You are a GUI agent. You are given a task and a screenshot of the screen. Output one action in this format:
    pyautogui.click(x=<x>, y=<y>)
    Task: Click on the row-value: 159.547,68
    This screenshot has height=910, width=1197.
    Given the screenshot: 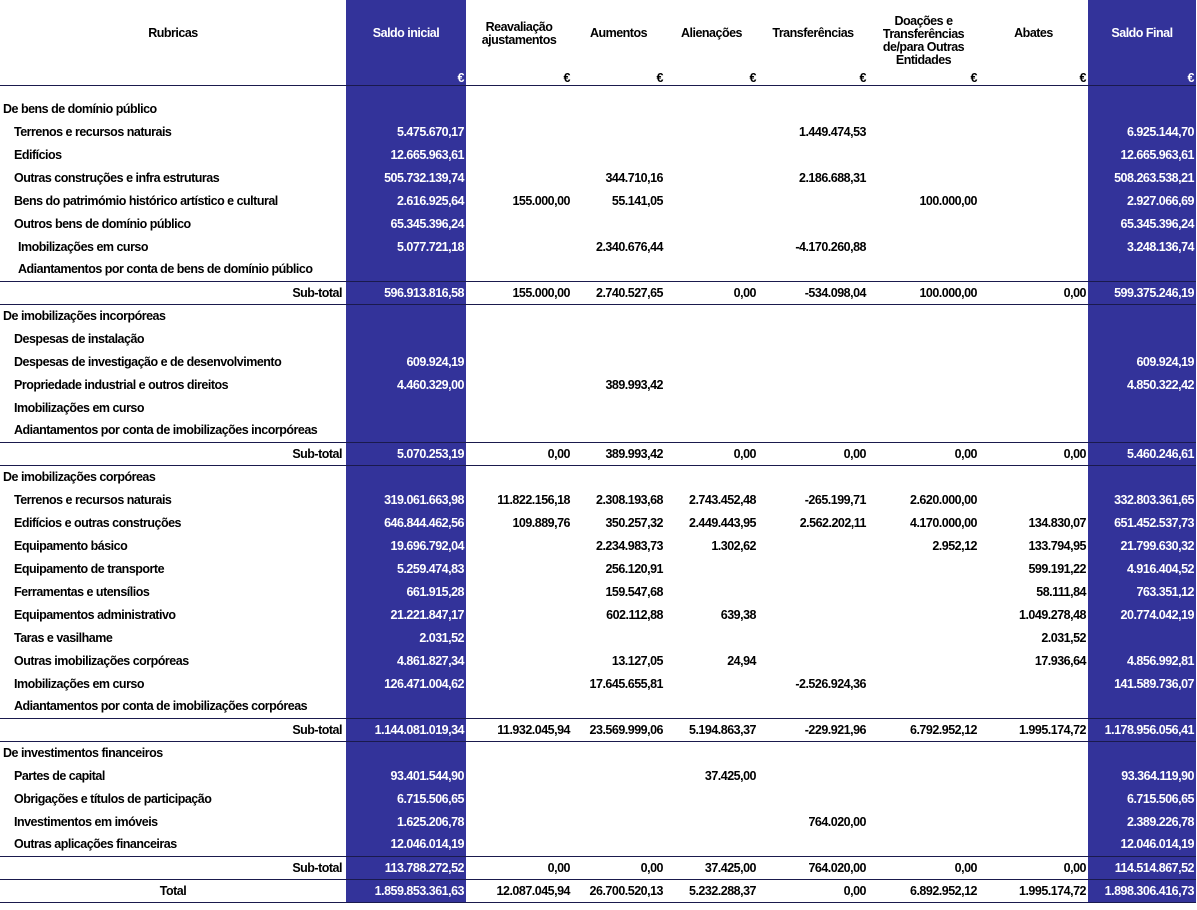 What is the action you would take?
    pyautogui.click(x=634, y=591)
    